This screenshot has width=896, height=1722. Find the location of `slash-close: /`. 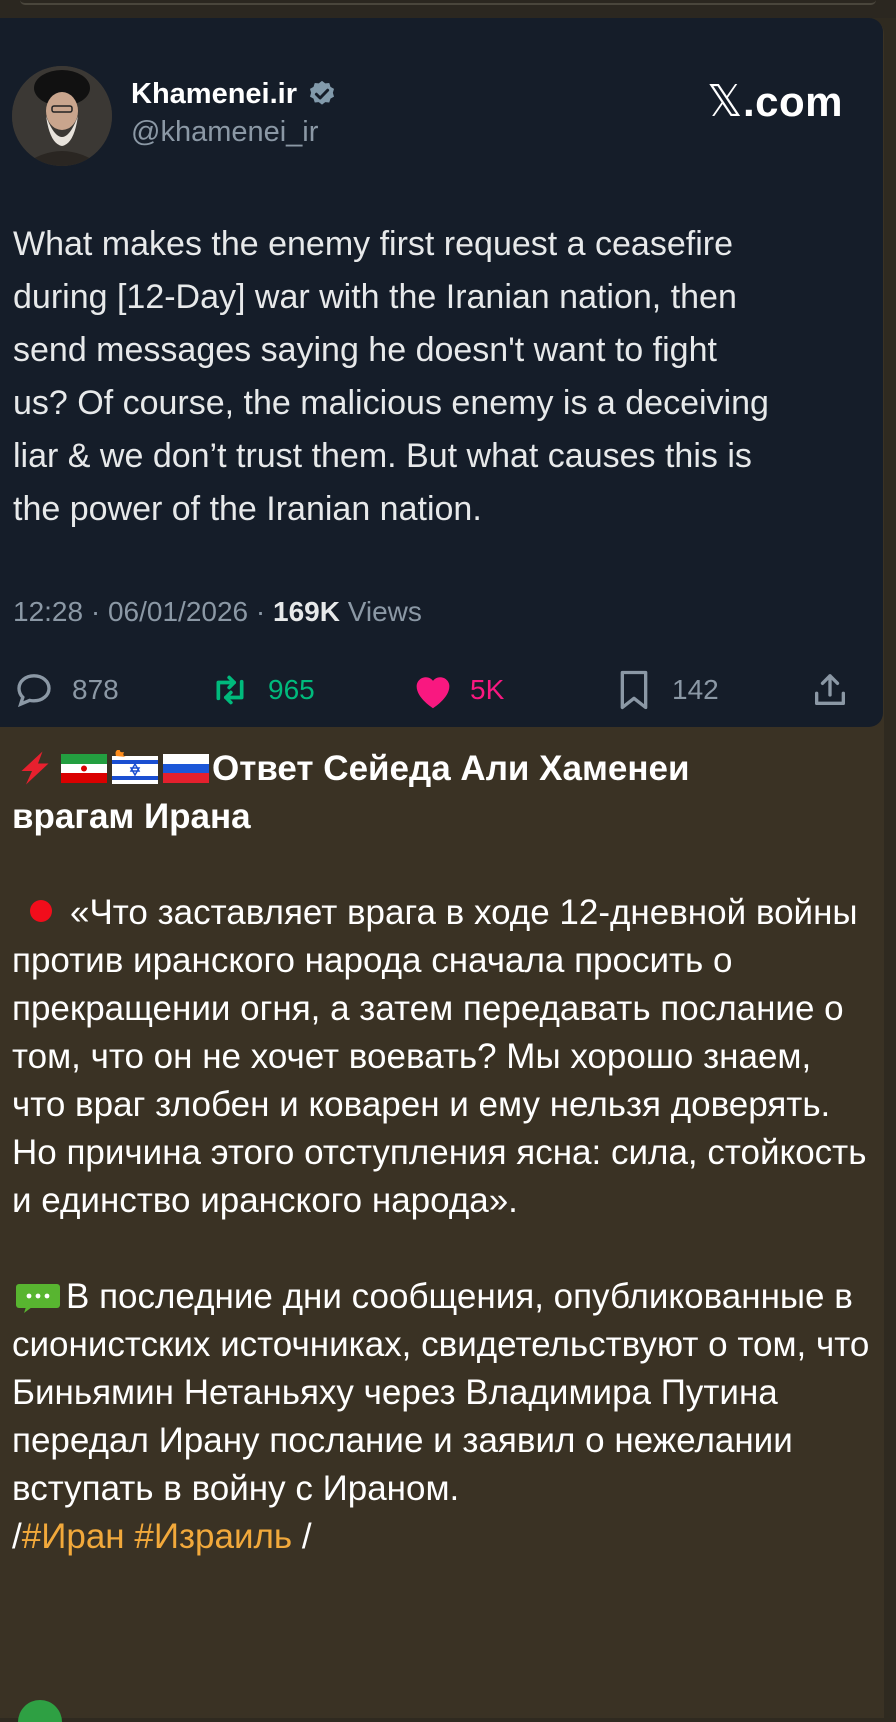

slash-close: / is located at coordinates (306, 1536).